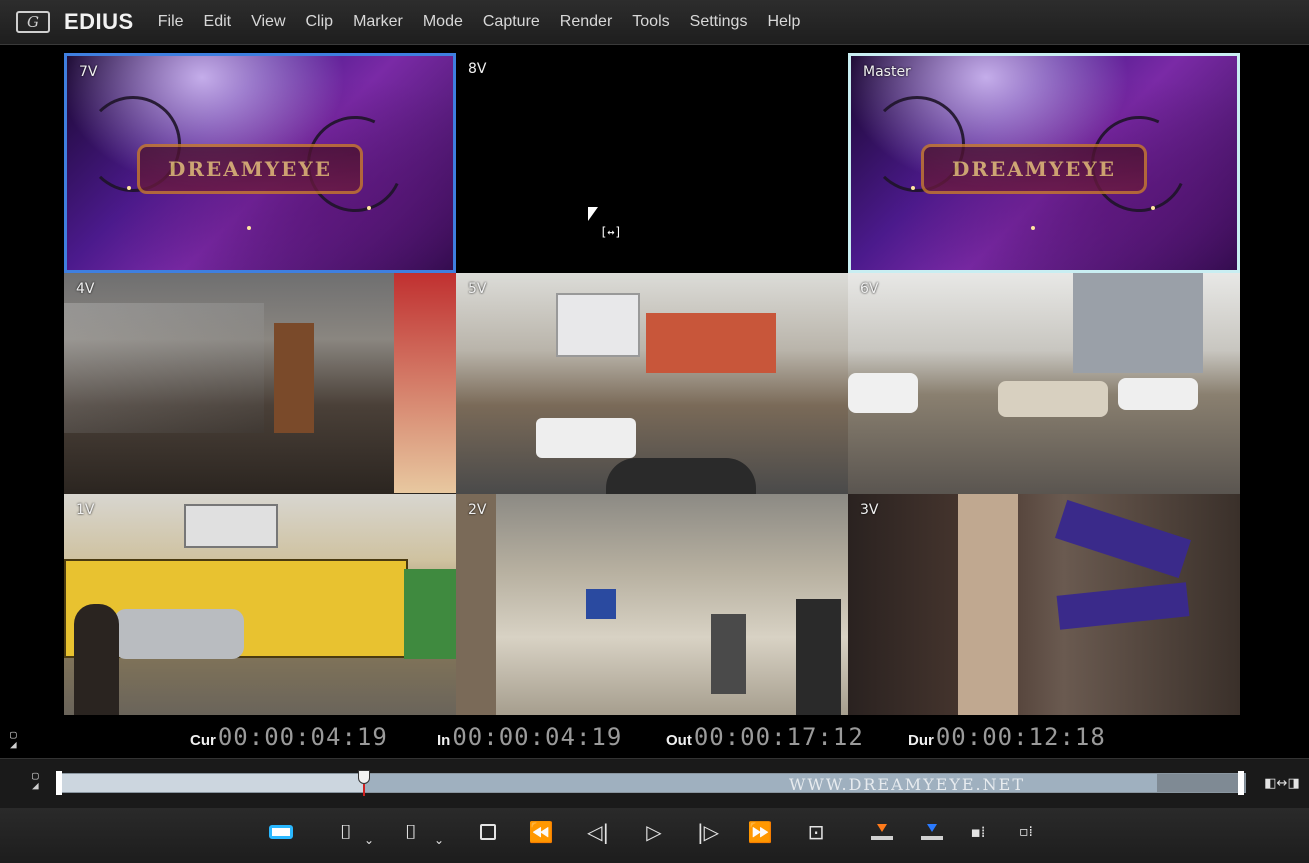 This screenshot has height=863, width=1309. What do you see at coordinates (164, 368) in the screenshot?
I see `escalator-image` at bounding box center [164, 368].